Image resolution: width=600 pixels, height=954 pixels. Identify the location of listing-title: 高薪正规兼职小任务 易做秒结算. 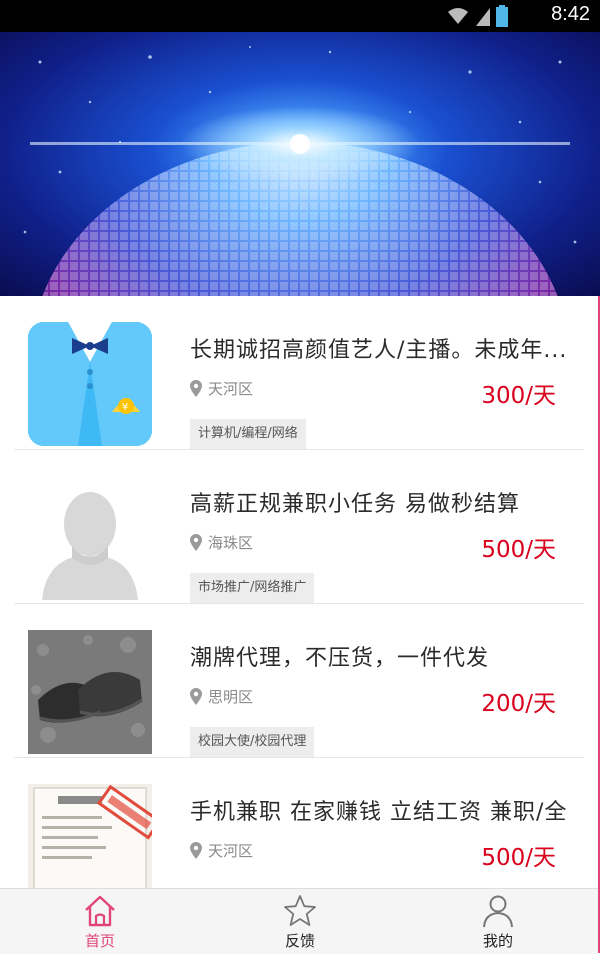
(386, 502).